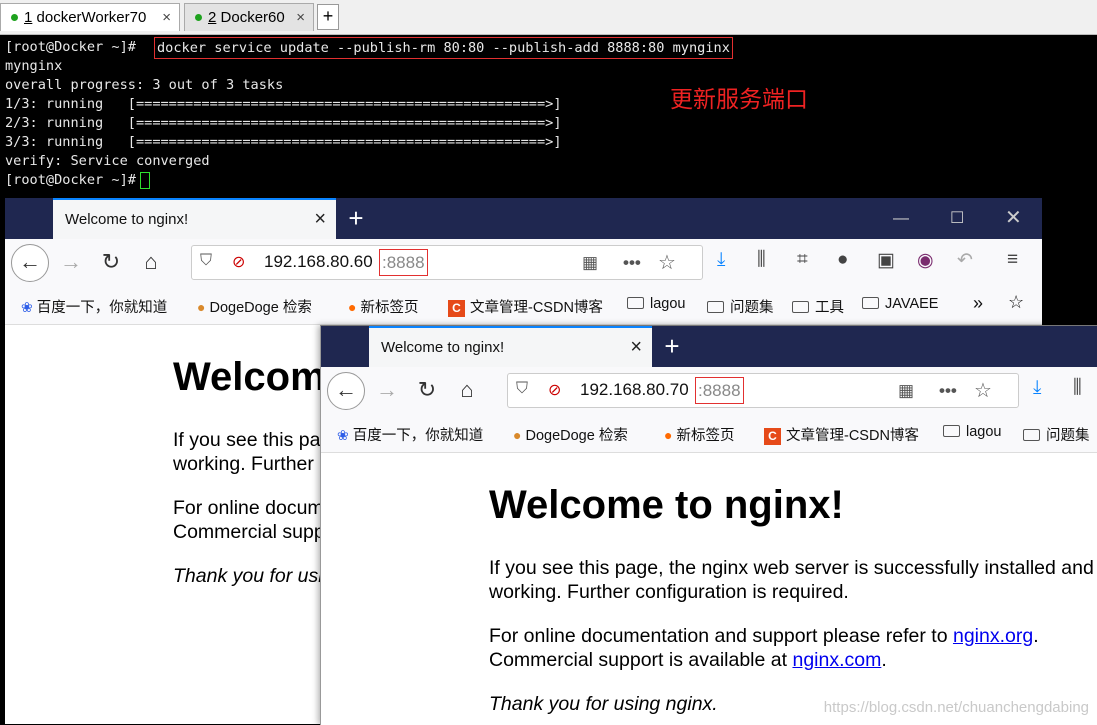 The width and height of the screenshot is (1097, 725). I want to click on bookmark-javaee: JAVAEE, so click(900, 304).